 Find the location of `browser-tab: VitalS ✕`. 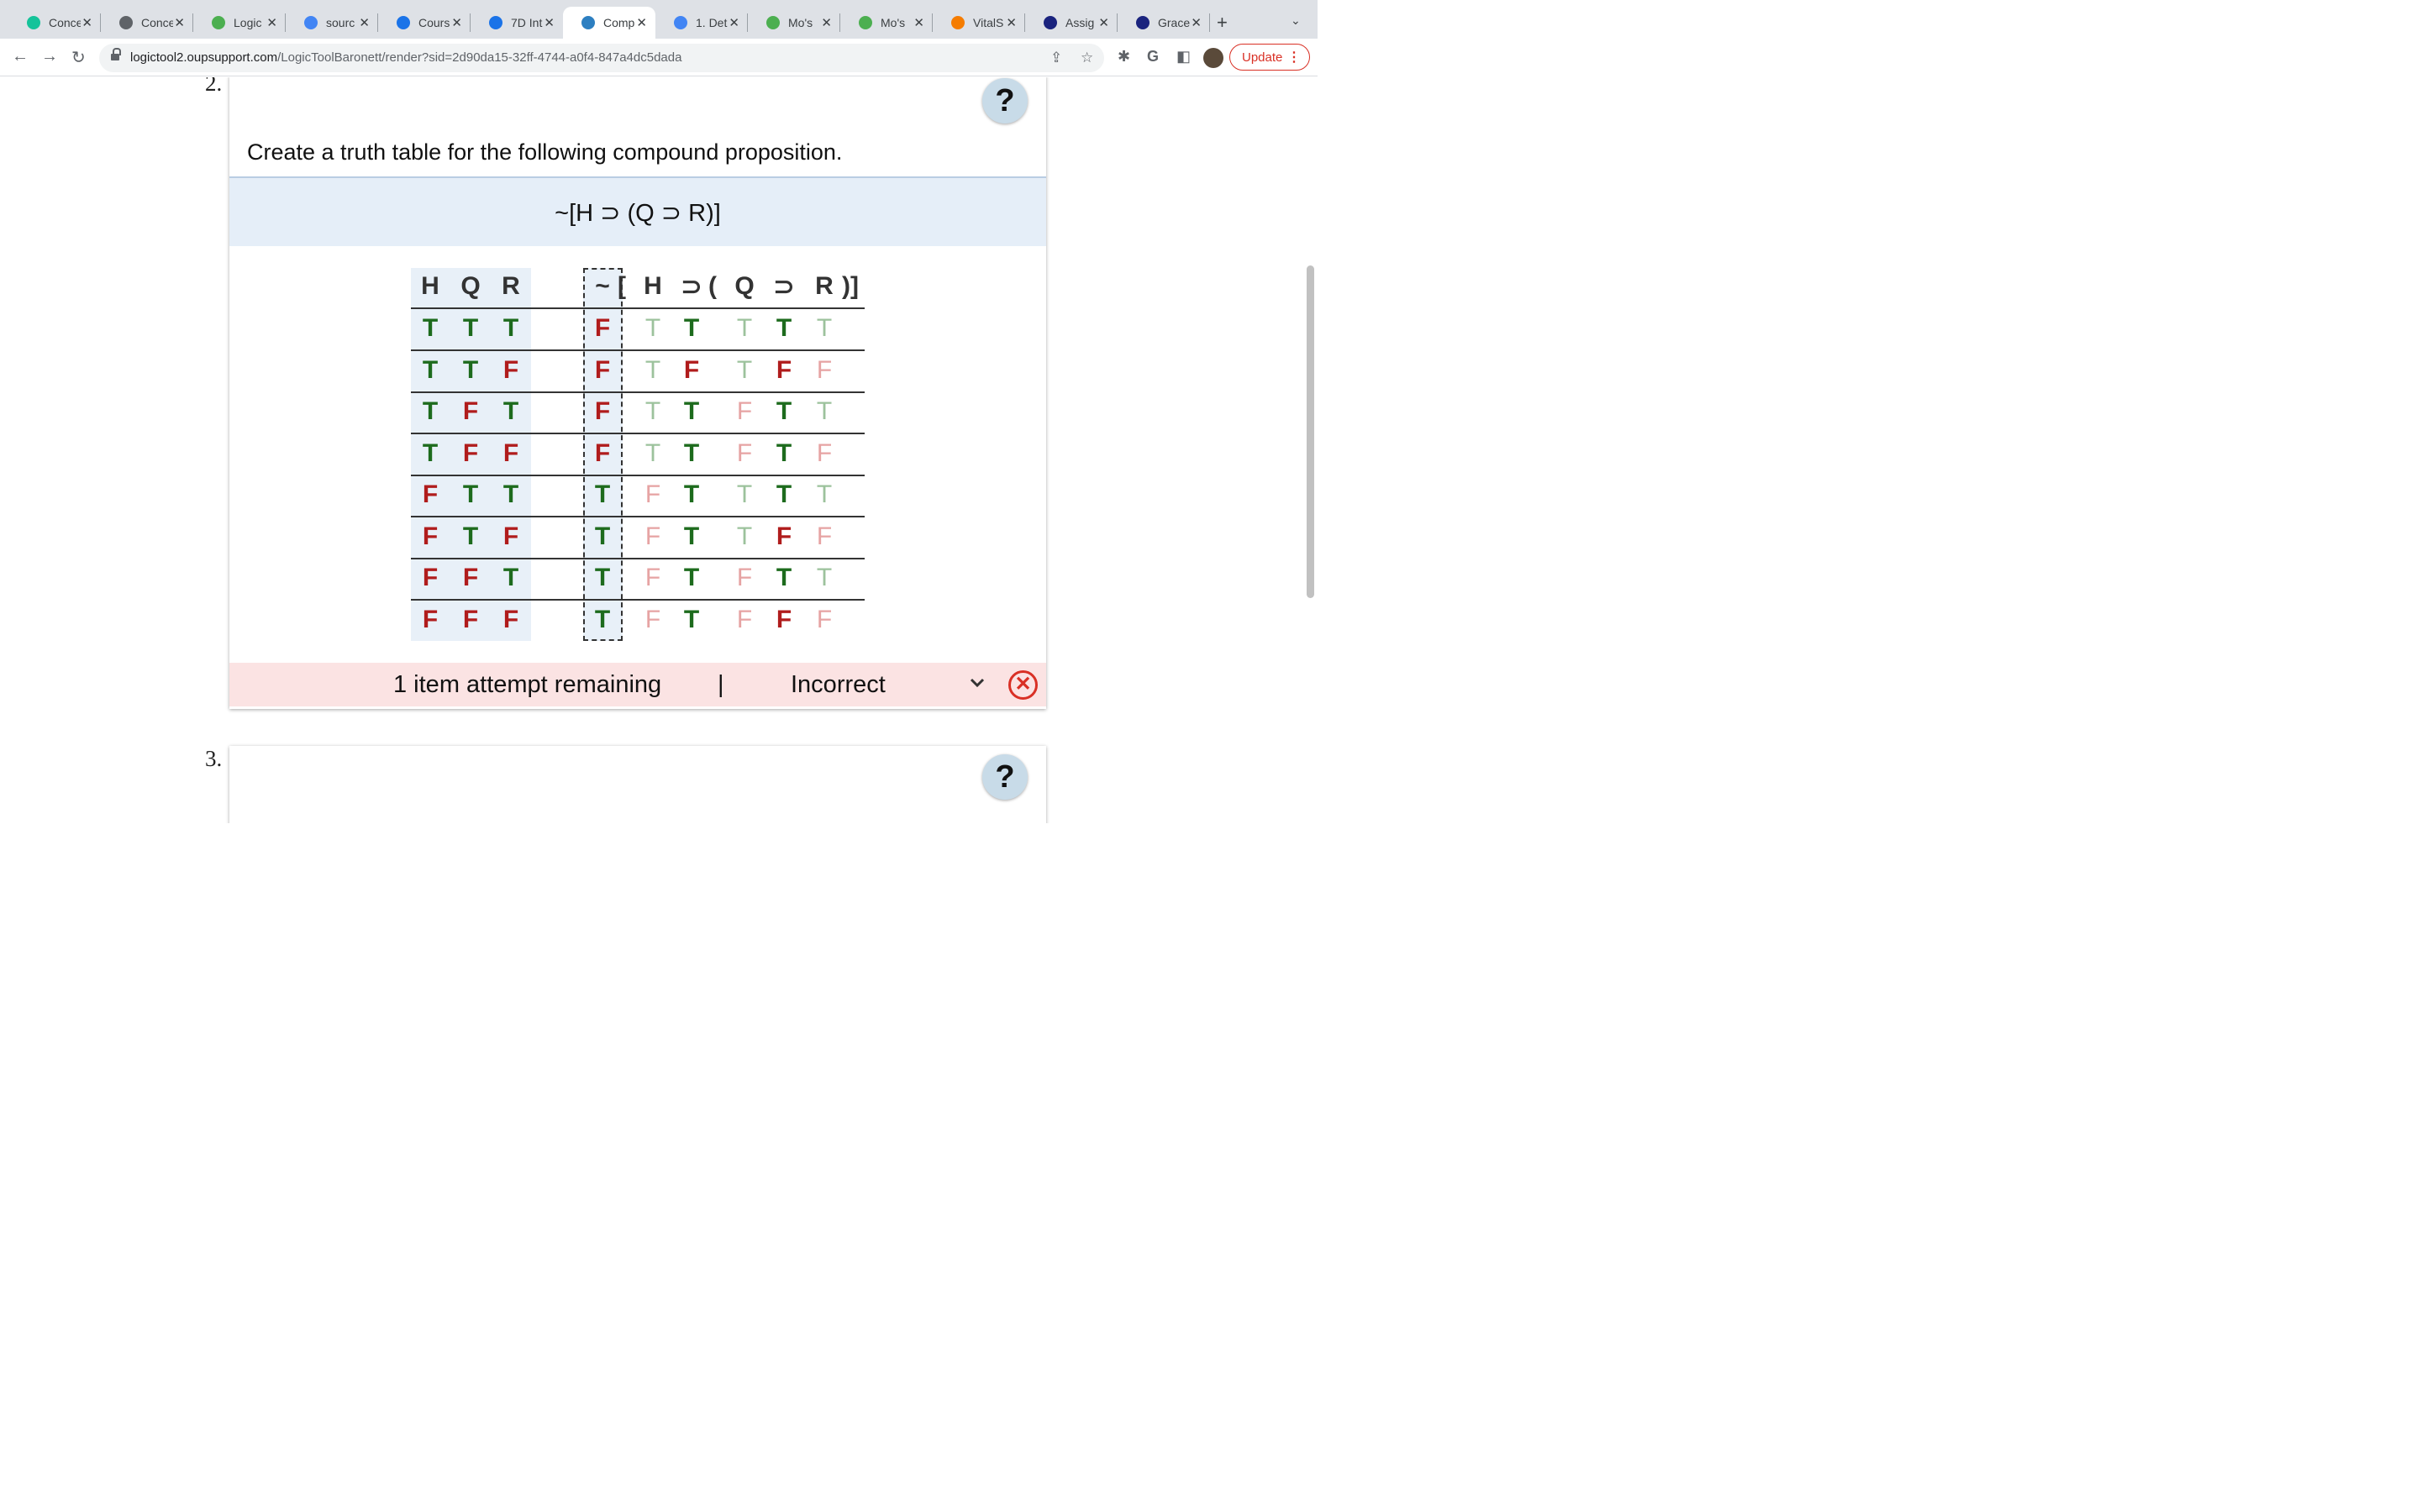

browser-tab: VitalS ✕ is located at coordinates (979, 23).